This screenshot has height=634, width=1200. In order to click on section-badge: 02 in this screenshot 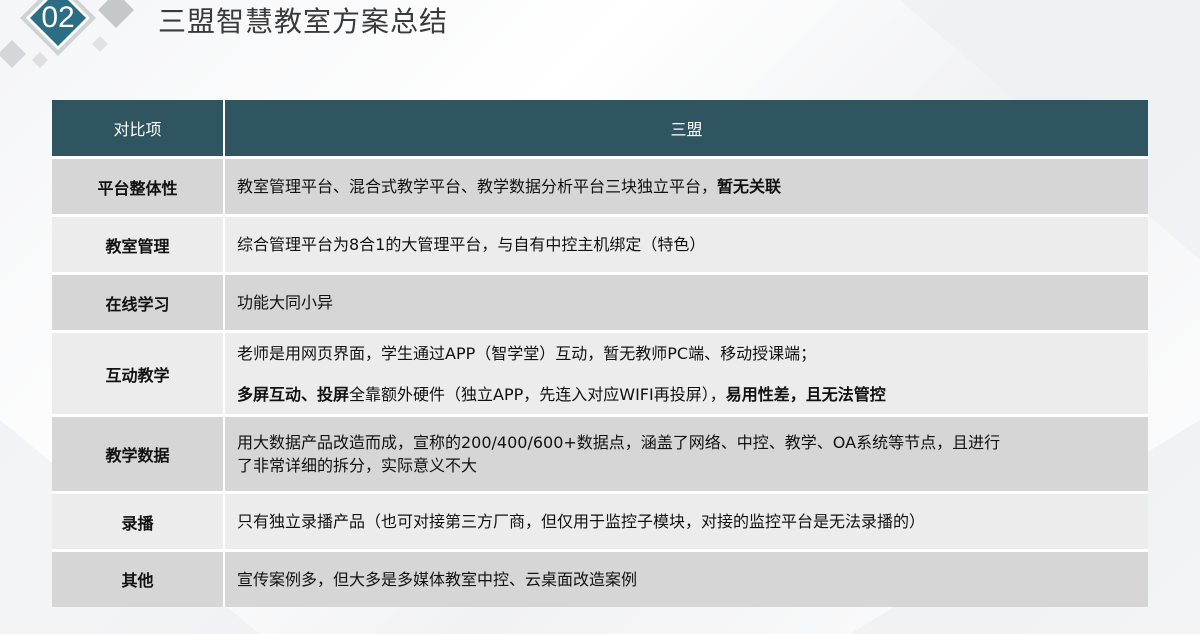, I will do `click(75, 45)`.